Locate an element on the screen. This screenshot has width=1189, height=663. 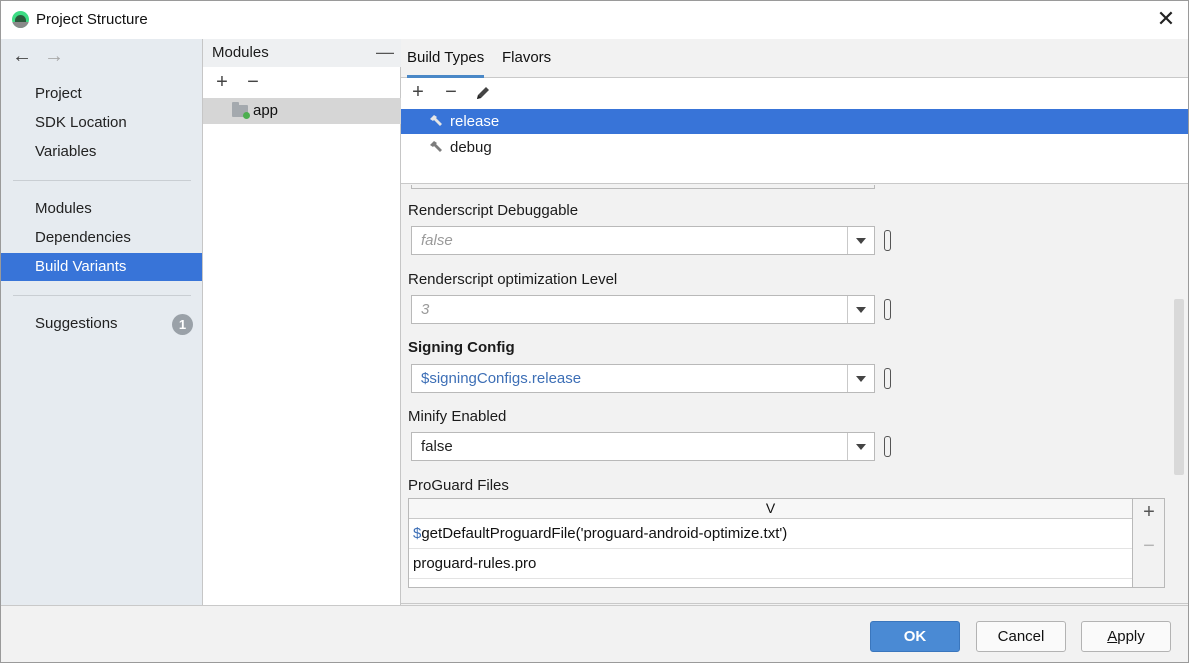
apply-label: pply is located at coordinates (1131, 636).